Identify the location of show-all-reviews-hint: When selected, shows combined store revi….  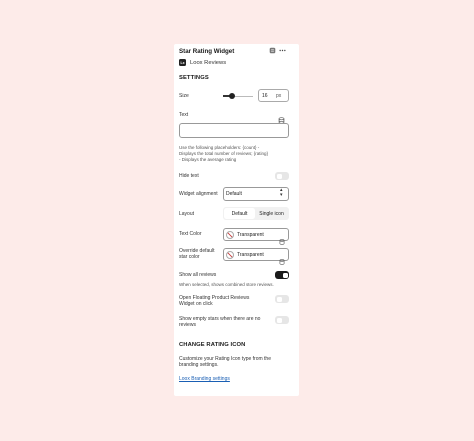
(226, 284).